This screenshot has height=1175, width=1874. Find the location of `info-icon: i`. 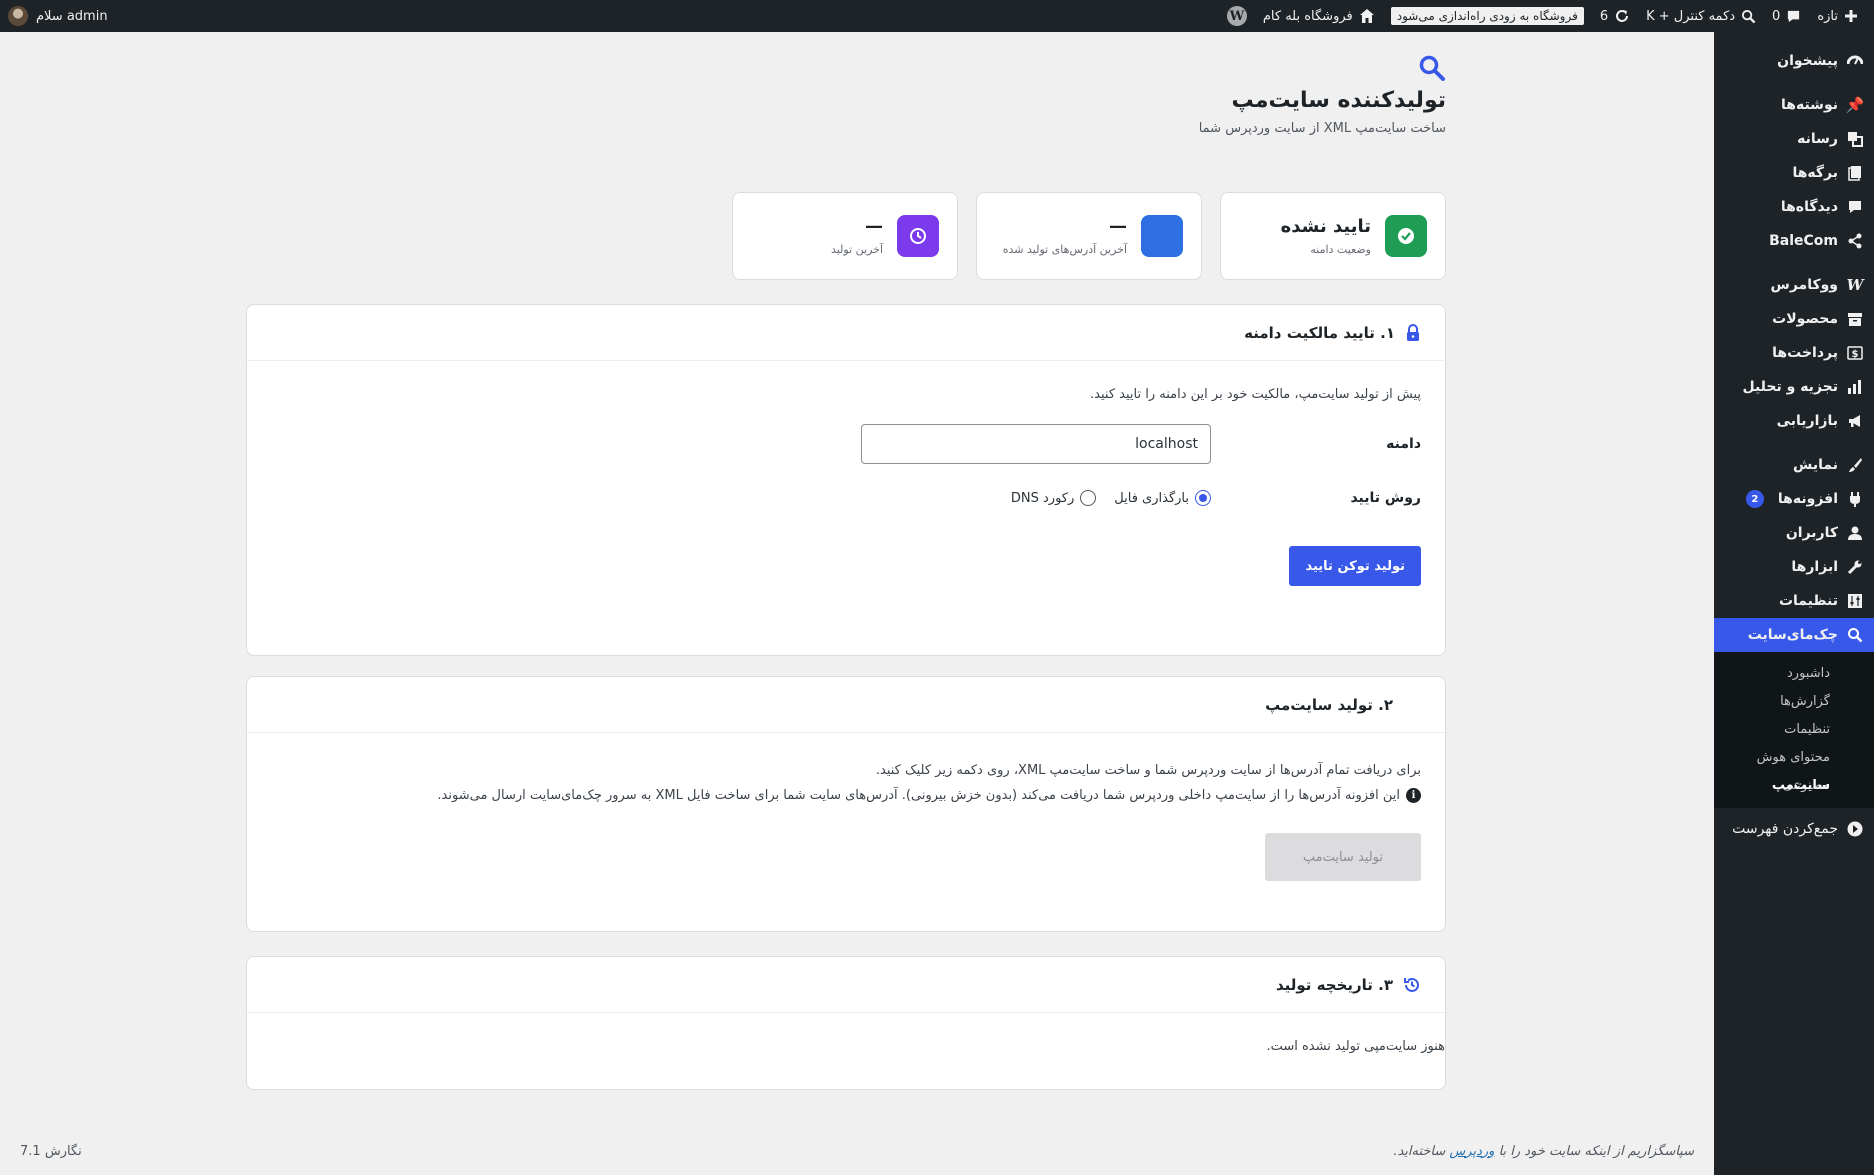

info-icon: i is located at coordinates (1413, 795).